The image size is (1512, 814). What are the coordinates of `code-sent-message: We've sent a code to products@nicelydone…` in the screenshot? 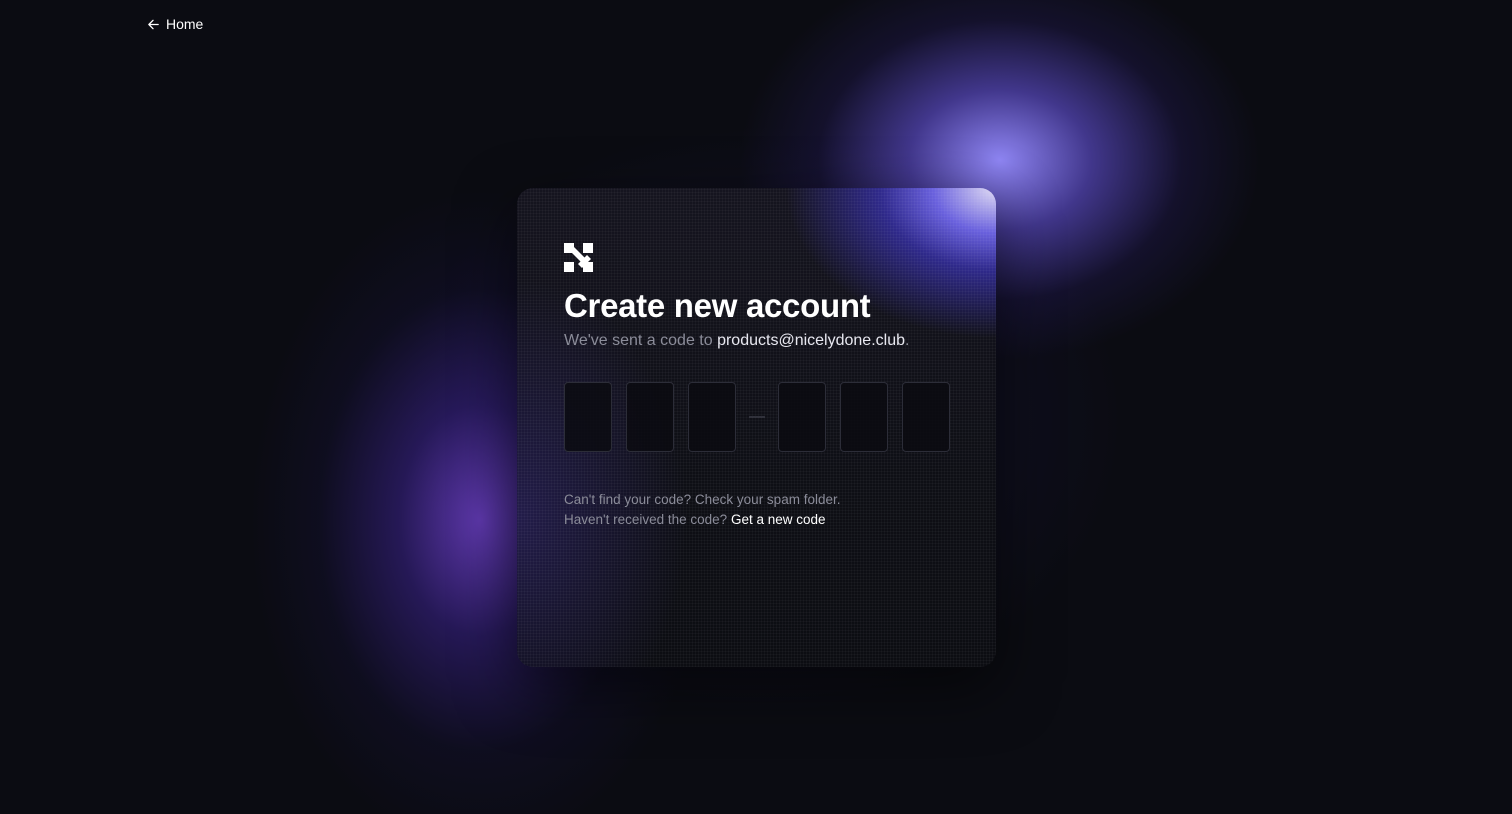 It's located at (764, 341).